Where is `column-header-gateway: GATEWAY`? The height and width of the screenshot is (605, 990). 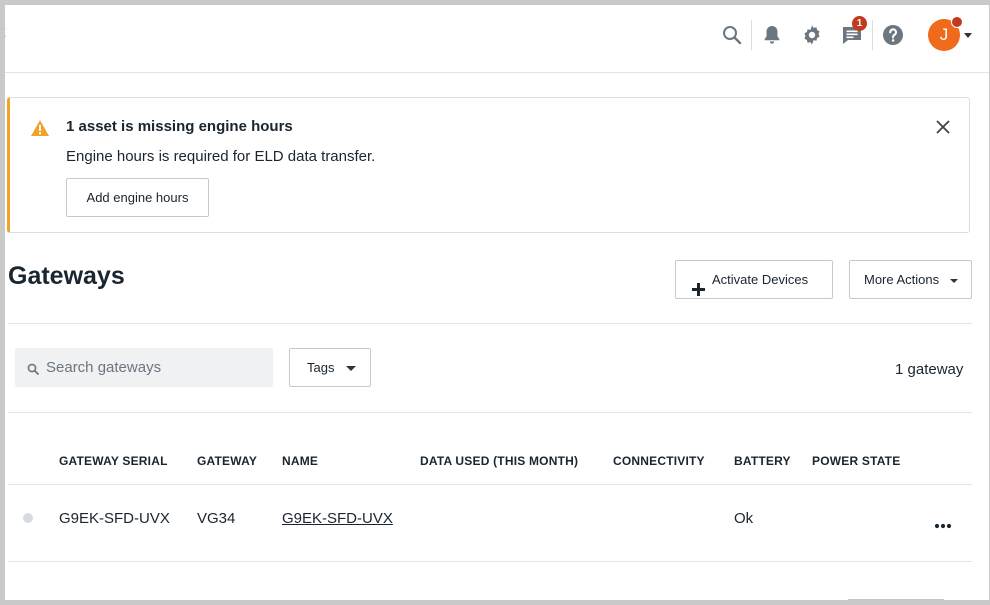
column-header-gateway: GATEWAY is located at coordinates (227, 461).